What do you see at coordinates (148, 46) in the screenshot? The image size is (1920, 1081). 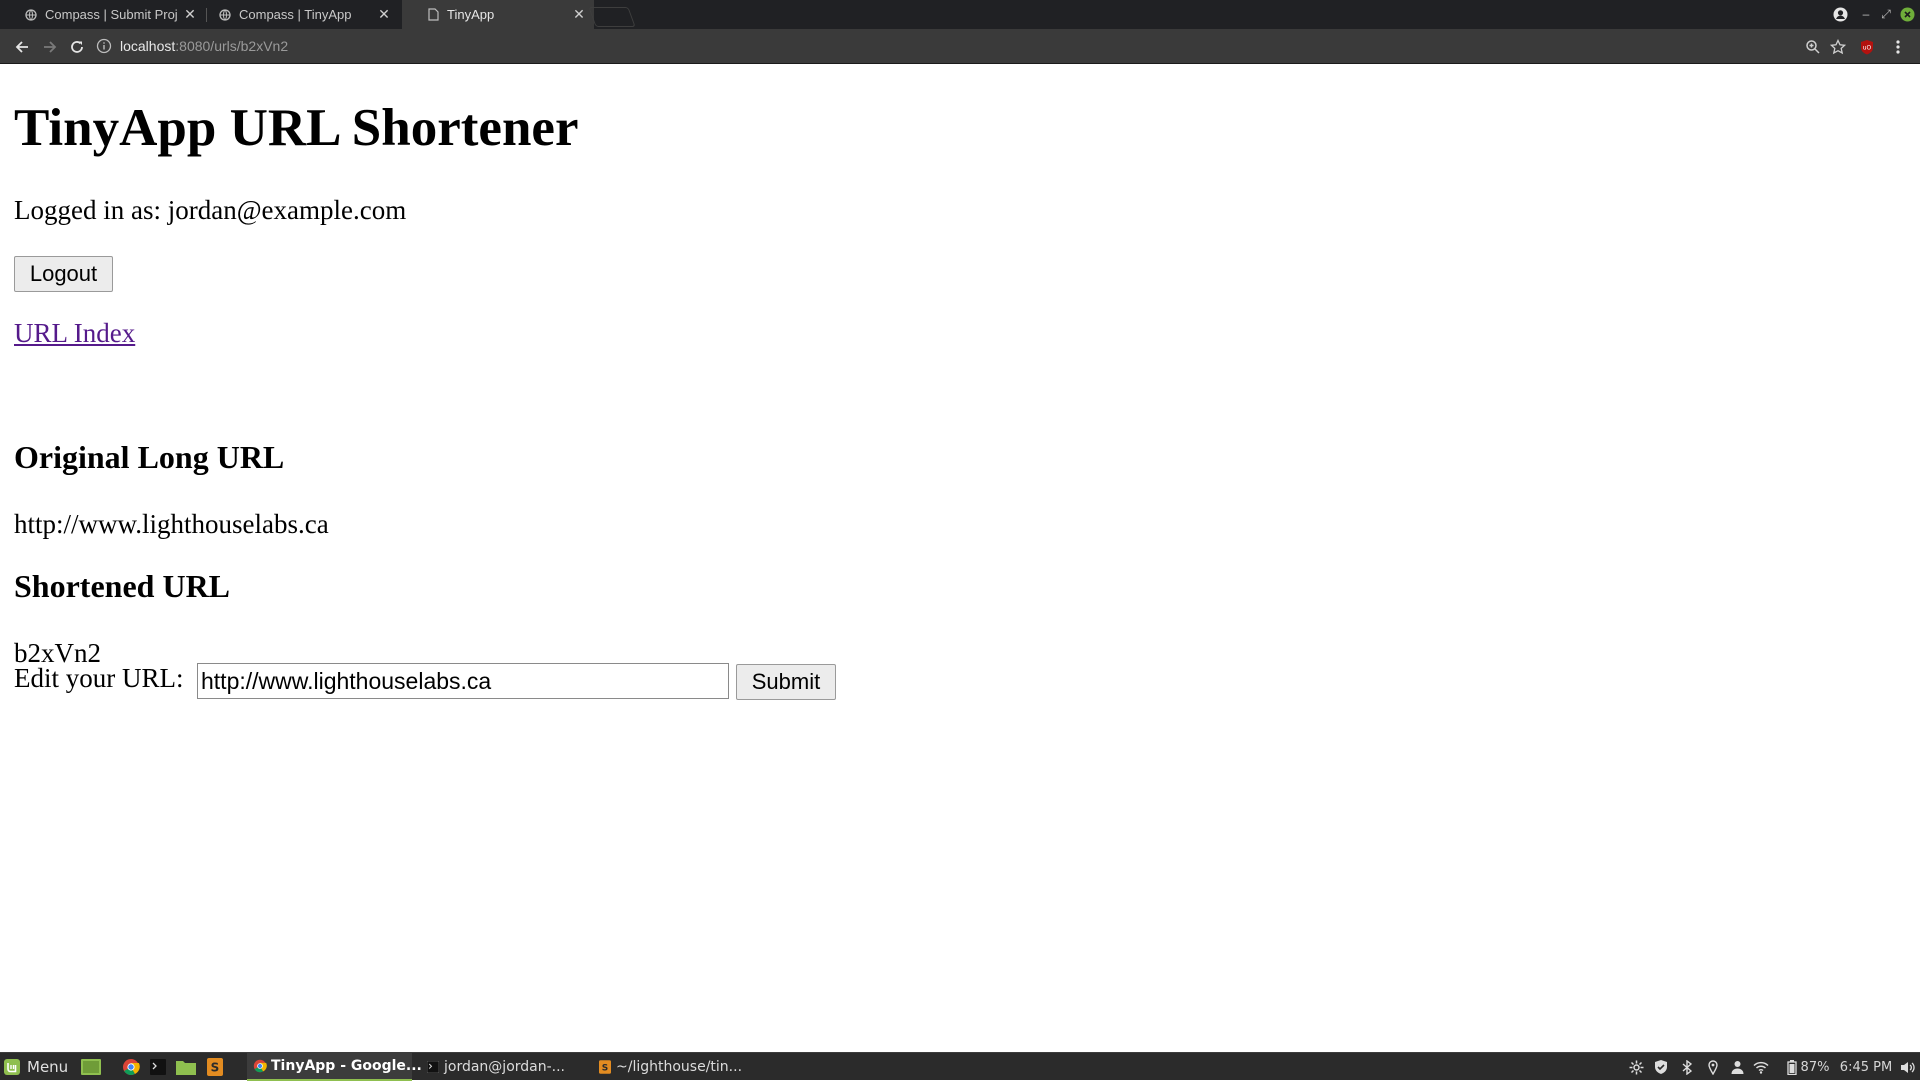 I see `url-host: localhost` at bounding box center [148, 46].